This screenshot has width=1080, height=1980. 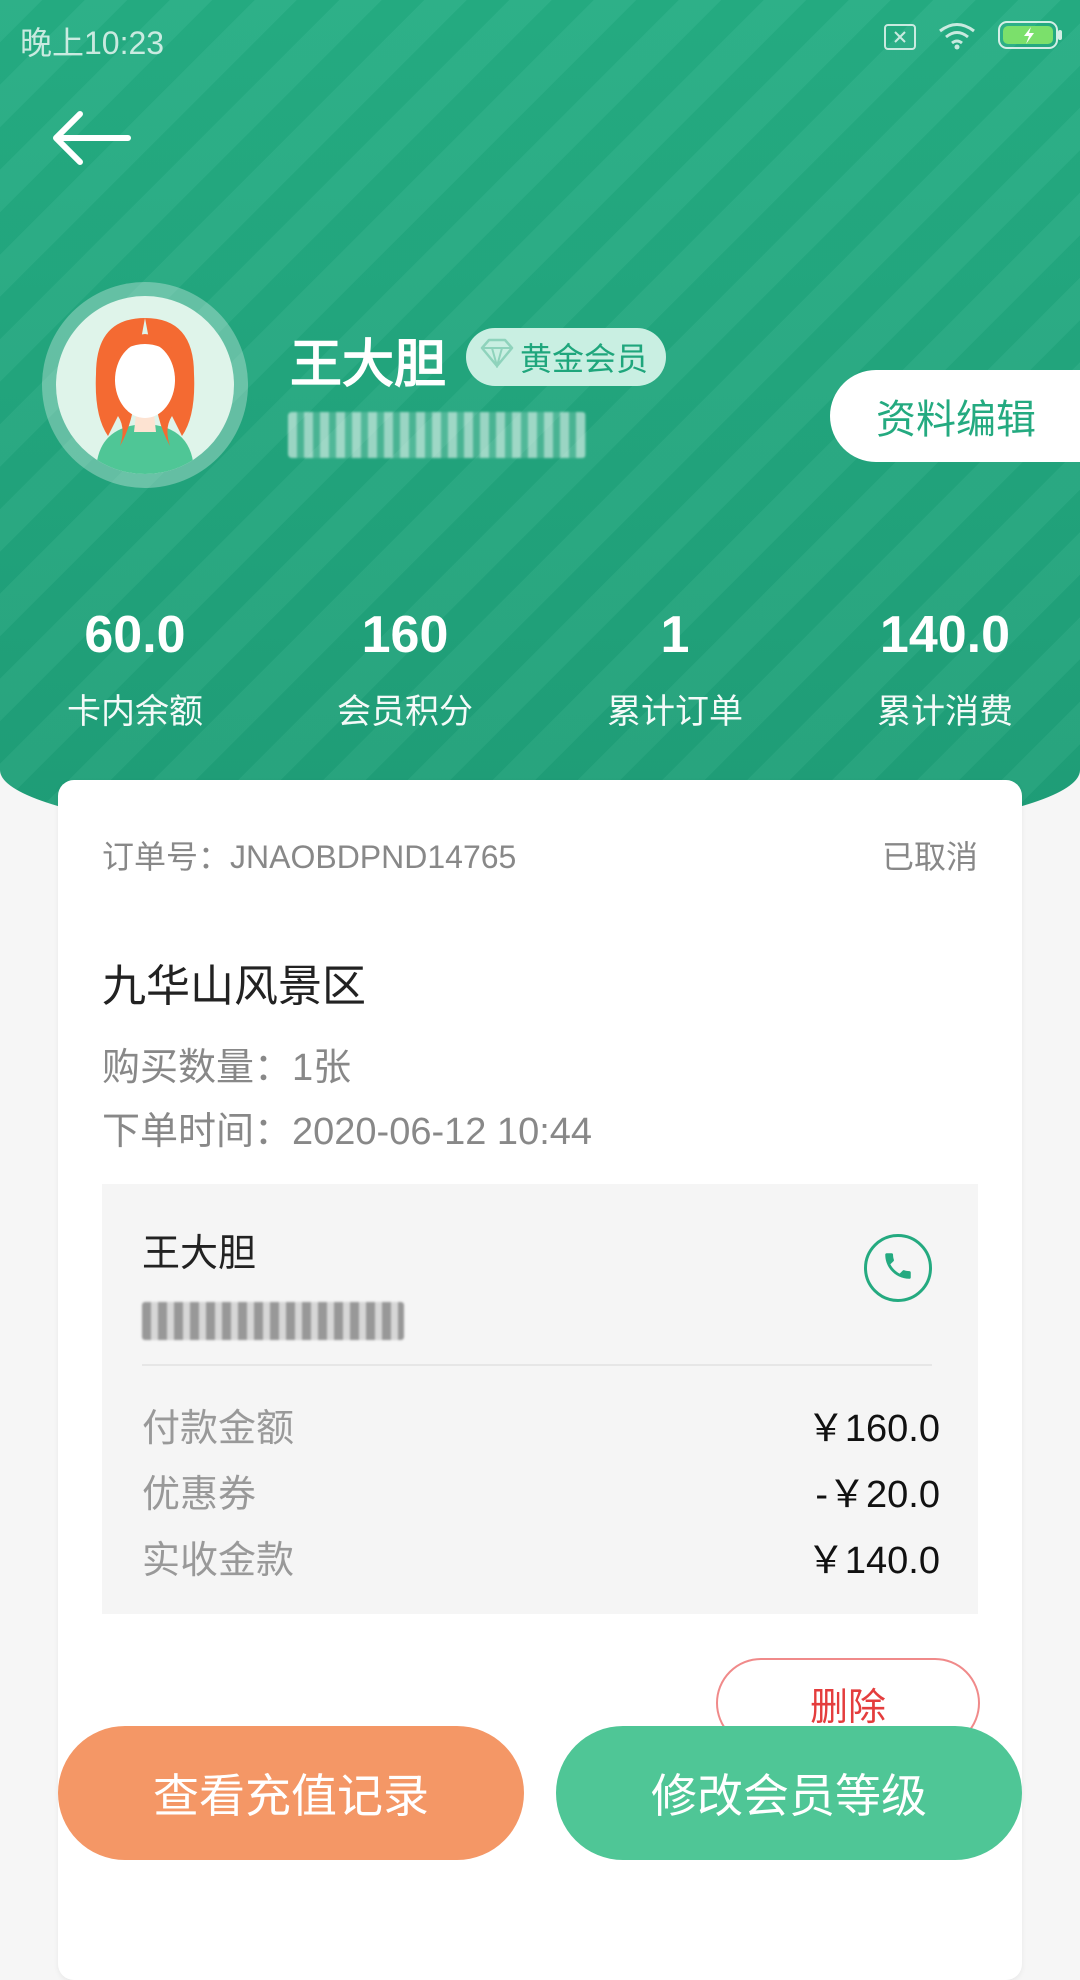 What do you see at coordinates (541, 1556) in the screenshot?
I see `payment-row-received: 实收金款 ￥140.0` at bounding box center [541, 1556].